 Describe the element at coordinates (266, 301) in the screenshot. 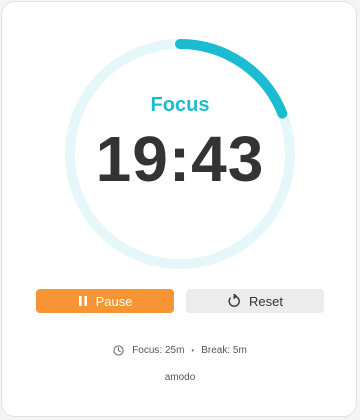

I see `reset-button-label: Reset` at that location.